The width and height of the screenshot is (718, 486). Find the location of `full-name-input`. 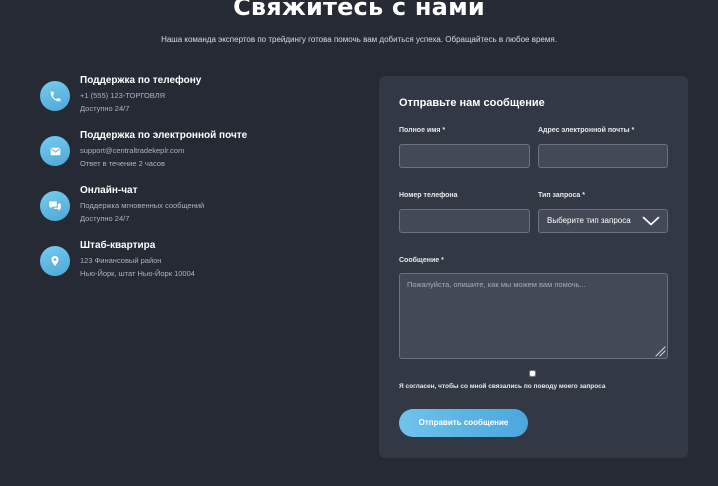

full-name-input is located at coordinates (464, 156).